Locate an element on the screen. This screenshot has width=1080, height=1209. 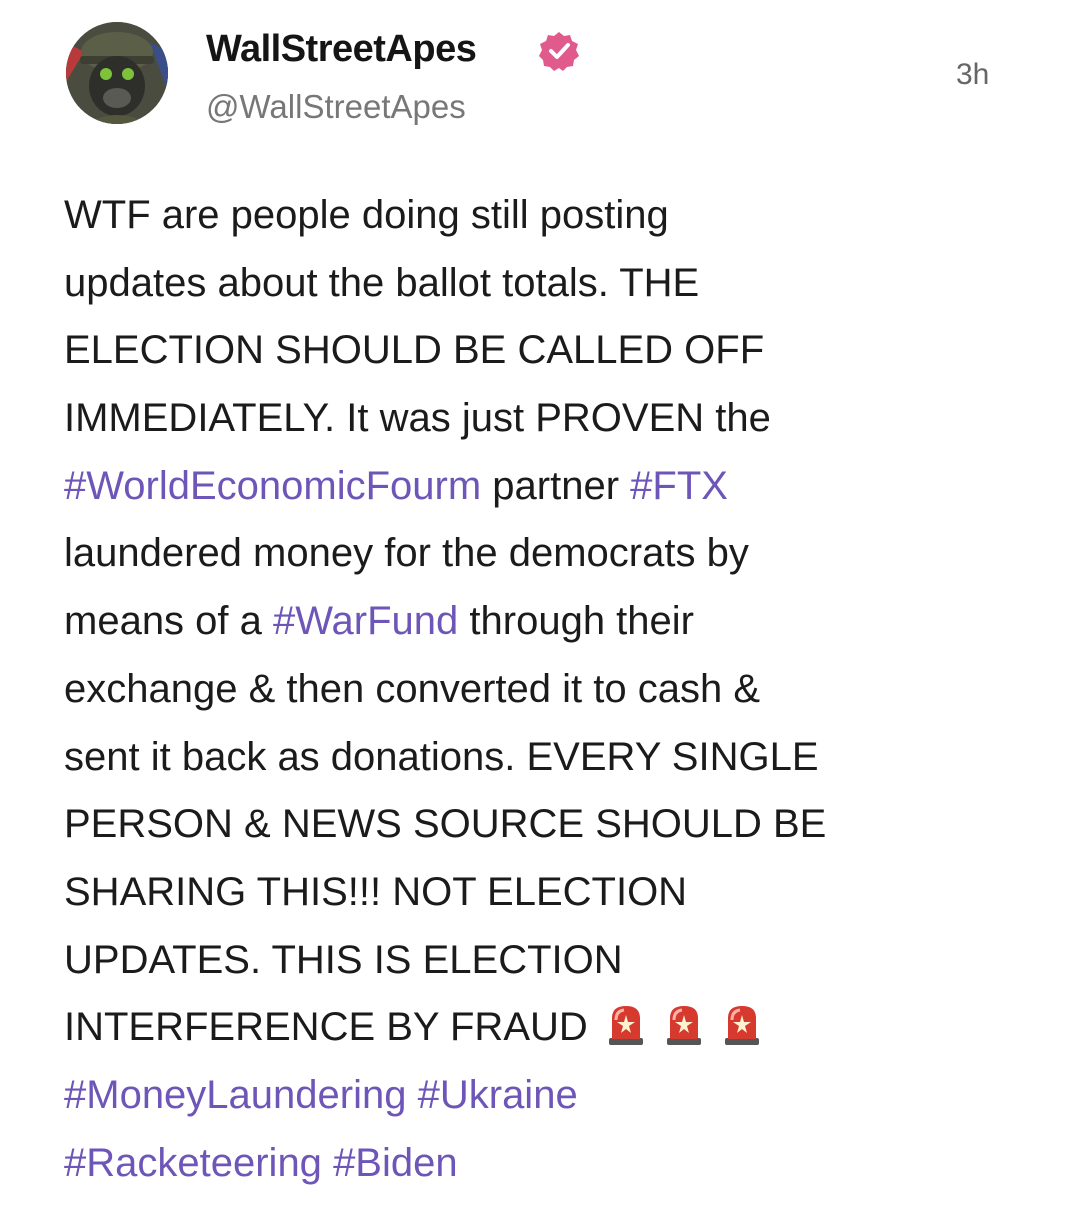
post-text: laundered money for the democrats by is located at coordinates (406, 553).